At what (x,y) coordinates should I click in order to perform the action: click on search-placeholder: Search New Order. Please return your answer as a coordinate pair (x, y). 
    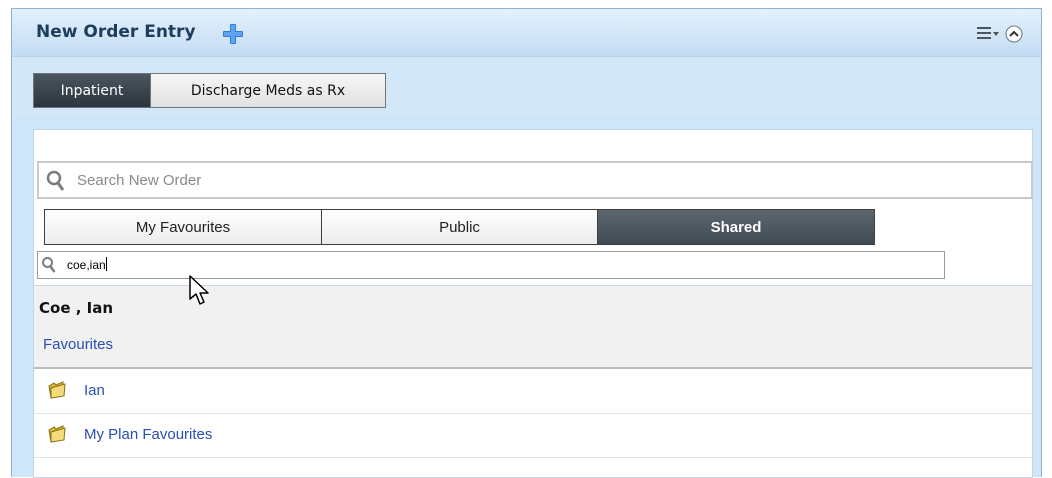
    Looking at the image, I should click on (139, 180).